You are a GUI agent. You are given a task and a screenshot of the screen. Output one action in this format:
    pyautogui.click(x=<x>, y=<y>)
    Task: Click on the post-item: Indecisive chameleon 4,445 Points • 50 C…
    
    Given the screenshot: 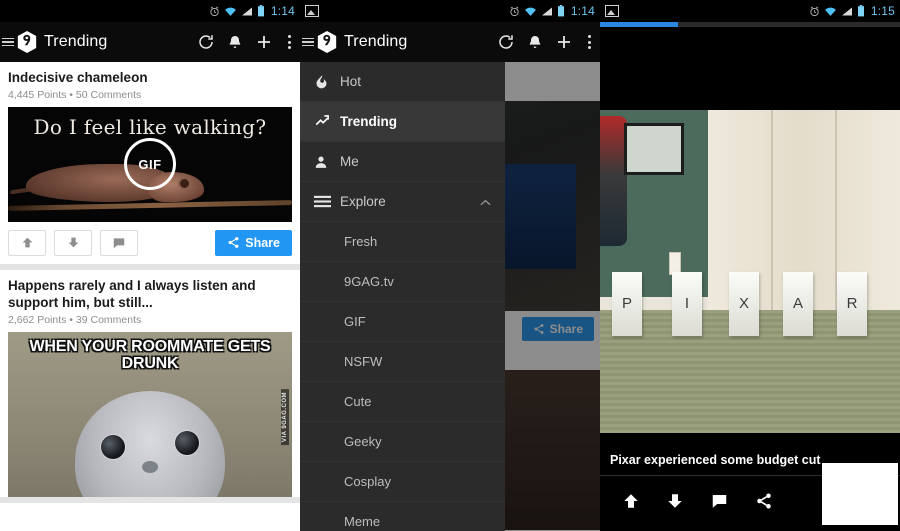 What is the action you would take?
    pyautogui.click(x=150, y=166)
    